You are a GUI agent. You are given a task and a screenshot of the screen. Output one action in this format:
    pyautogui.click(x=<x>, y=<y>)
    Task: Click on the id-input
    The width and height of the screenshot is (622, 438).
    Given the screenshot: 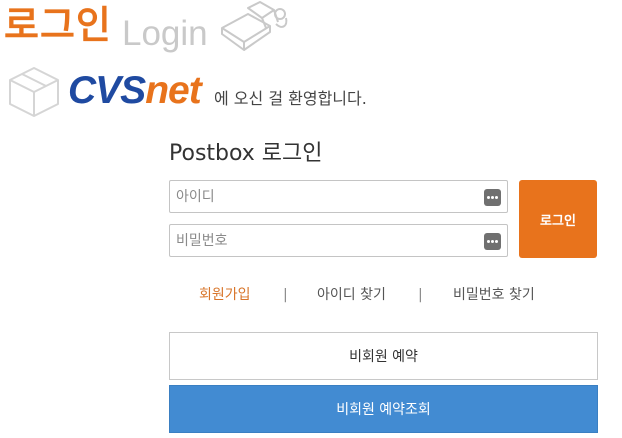 What is the action you would take?
    pyautogui.click(x=323, y=196)
    